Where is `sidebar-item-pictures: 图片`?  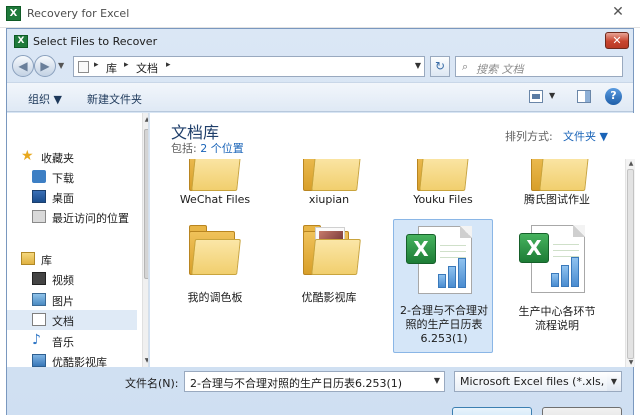
sidebar-item-pictures: 图片 is located at coordinates (72, 300).